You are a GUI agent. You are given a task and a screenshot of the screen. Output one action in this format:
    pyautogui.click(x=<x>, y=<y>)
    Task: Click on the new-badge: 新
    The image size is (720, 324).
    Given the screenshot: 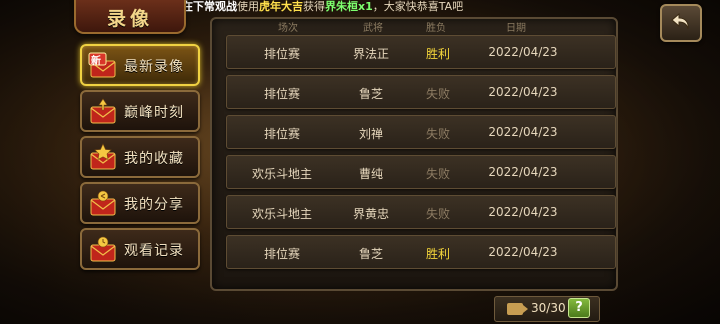 What is the action you would take?
    pyautogui.click(x=96, y=61)
    